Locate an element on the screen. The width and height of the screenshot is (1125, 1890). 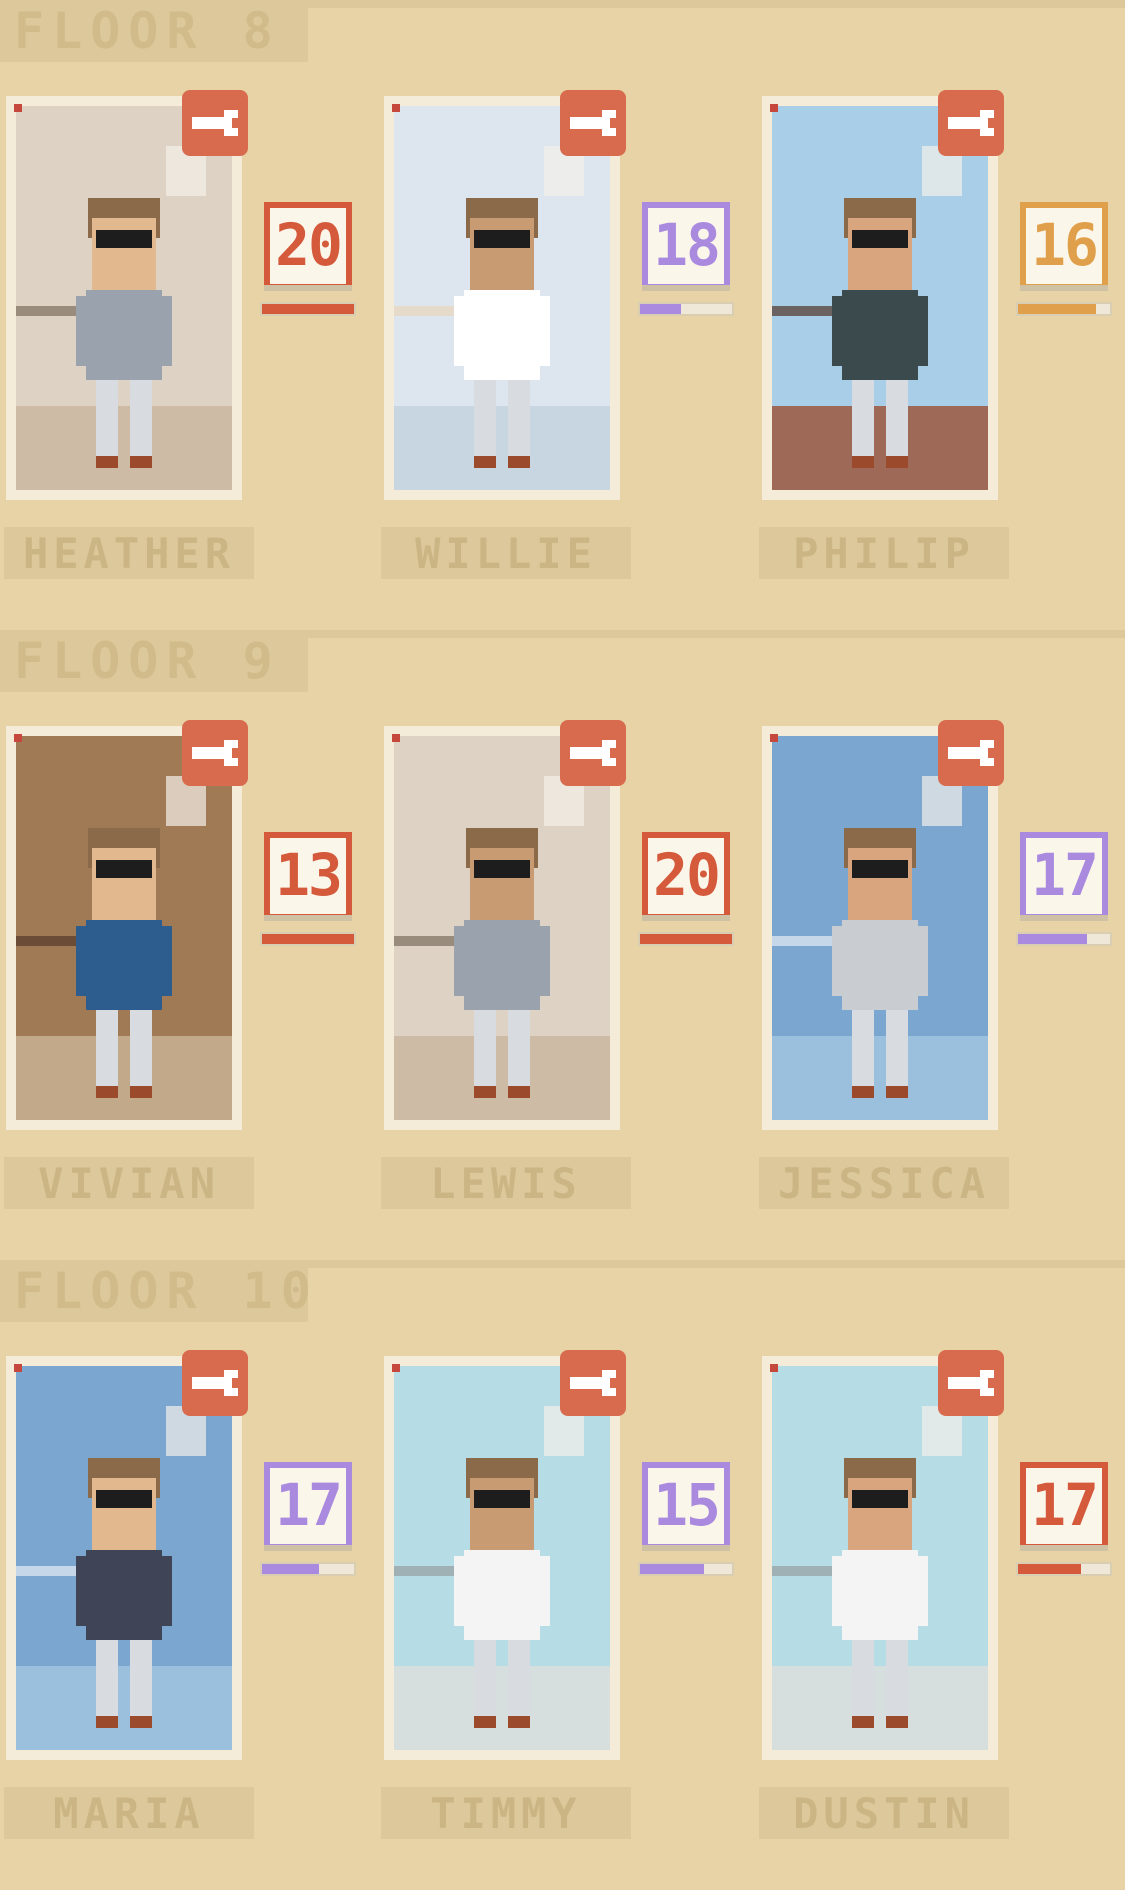
floor-title: FLOOR 9 is located at coordinates (147, 661).